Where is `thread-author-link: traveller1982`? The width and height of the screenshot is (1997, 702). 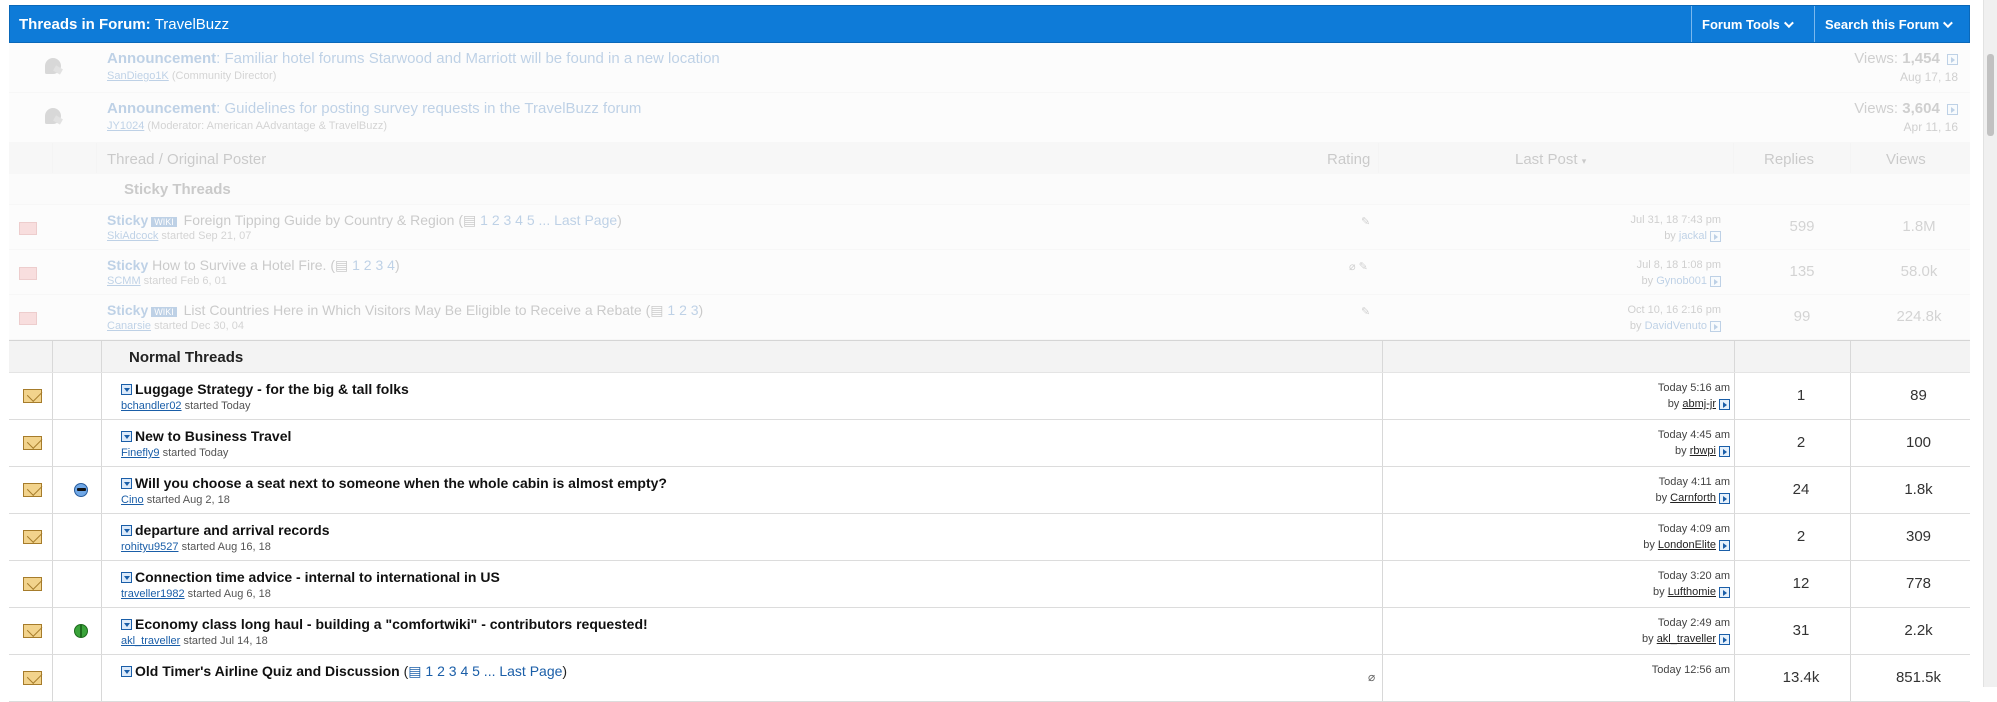 thread-author-link: traveller1982 is located at coordinates (153, 594).